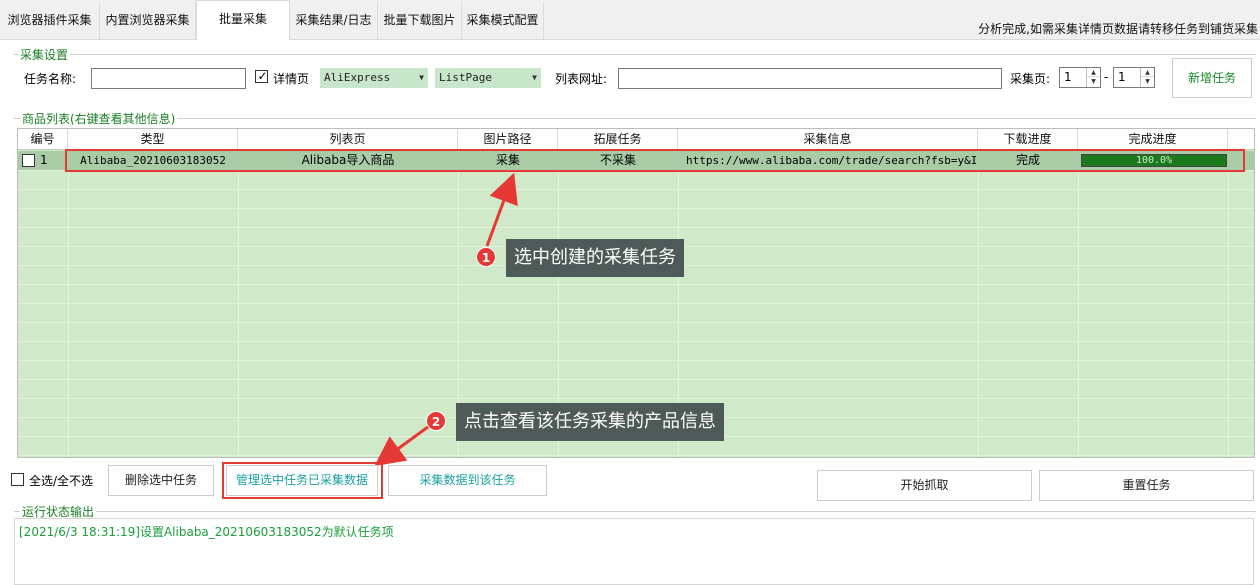 Image resolution: width=1260 pixels, height=585 pixels. I want to click on step-badge-2: 2, so click(436, 421).